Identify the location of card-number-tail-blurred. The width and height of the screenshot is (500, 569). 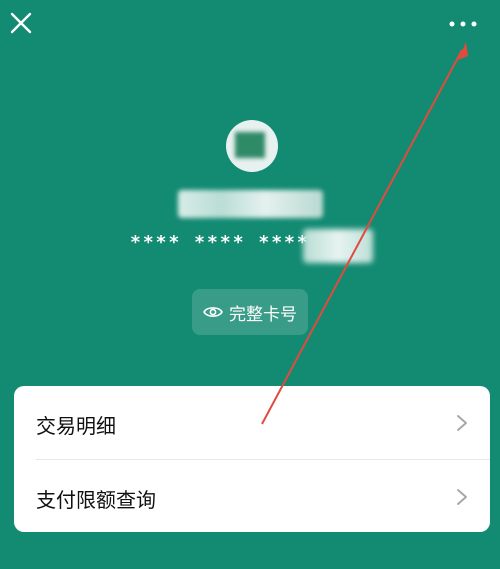
(338, 246).